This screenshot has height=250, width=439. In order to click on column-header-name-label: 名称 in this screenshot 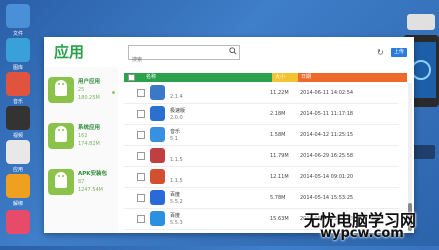, I will do `click(151, 77)`.